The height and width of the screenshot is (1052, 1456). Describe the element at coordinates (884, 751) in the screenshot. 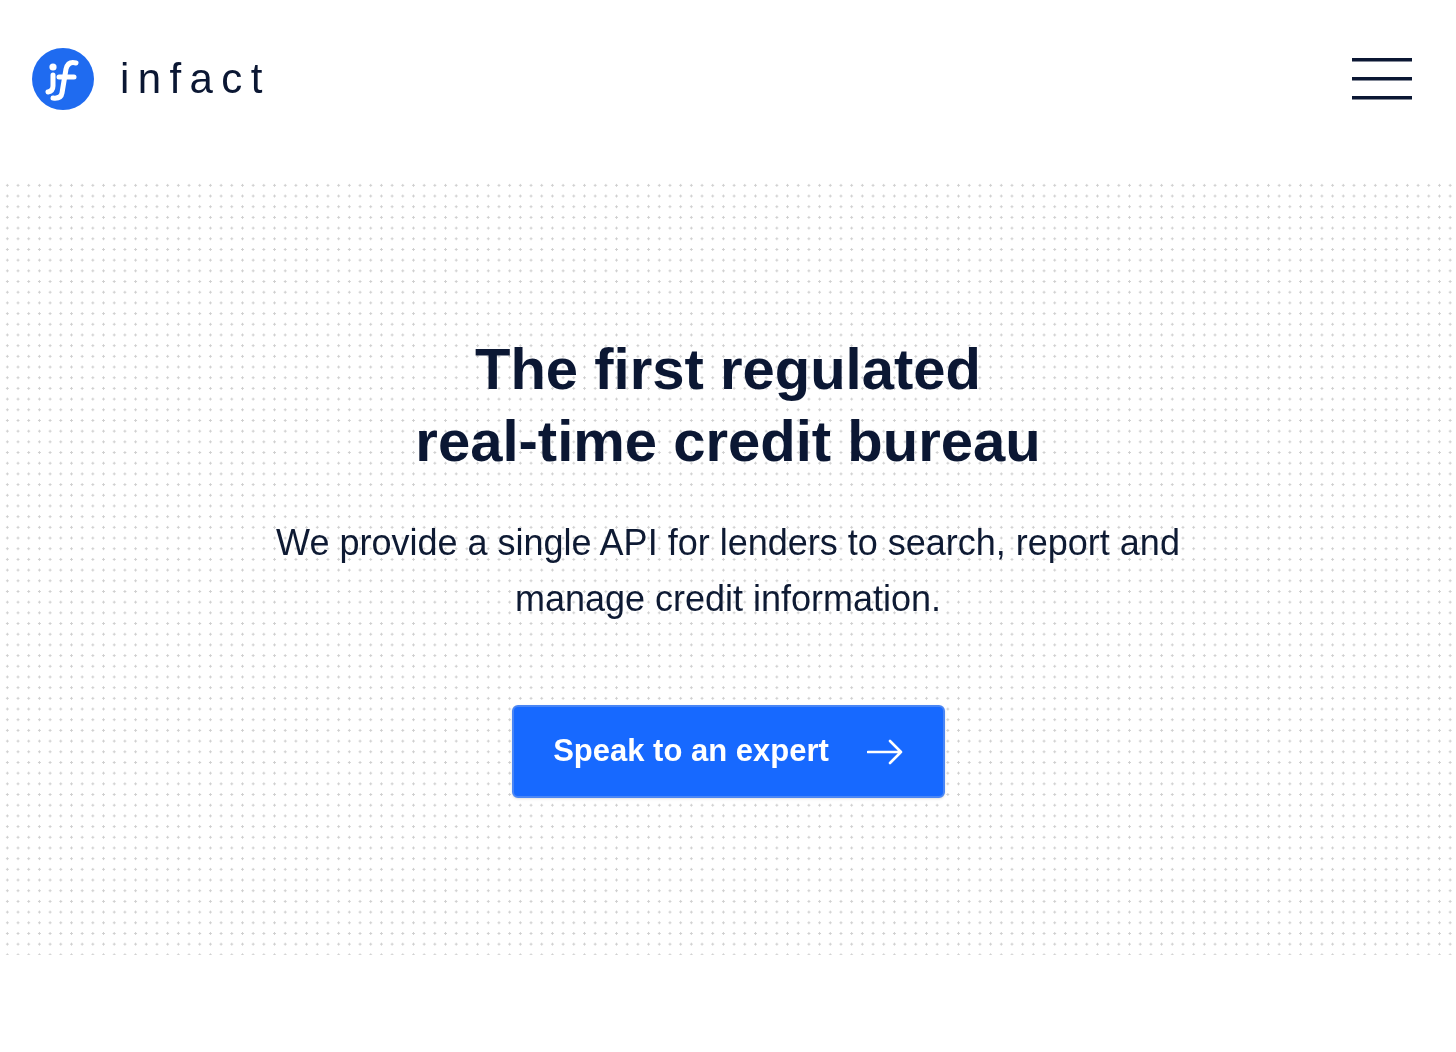

I see `arrow-right-icon` at that location.